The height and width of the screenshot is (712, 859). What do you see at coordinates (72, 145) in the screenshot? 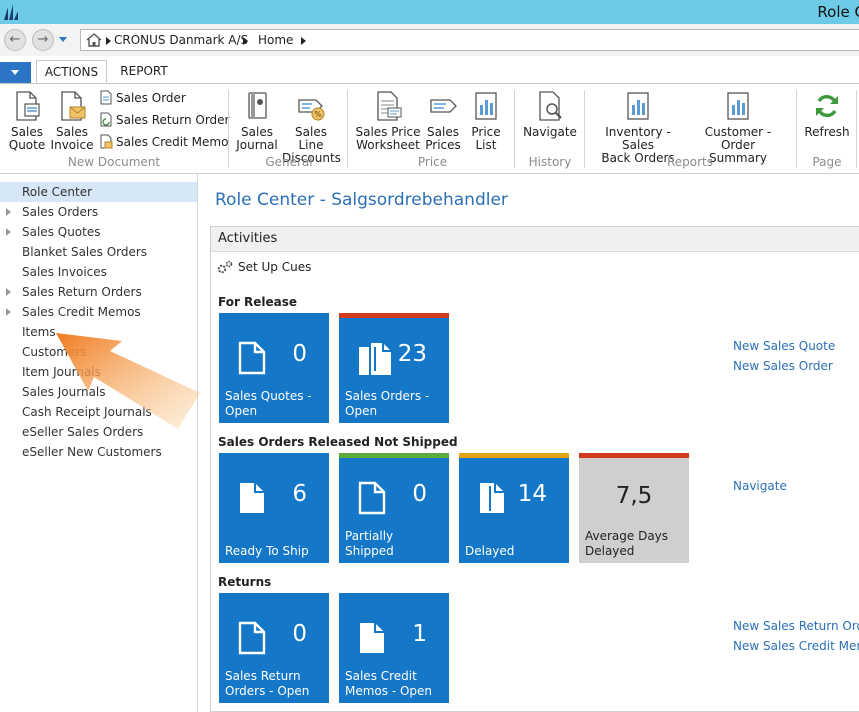
I see `sales-invoice-label-line2: Invoice` at bounding box center [72, 145].